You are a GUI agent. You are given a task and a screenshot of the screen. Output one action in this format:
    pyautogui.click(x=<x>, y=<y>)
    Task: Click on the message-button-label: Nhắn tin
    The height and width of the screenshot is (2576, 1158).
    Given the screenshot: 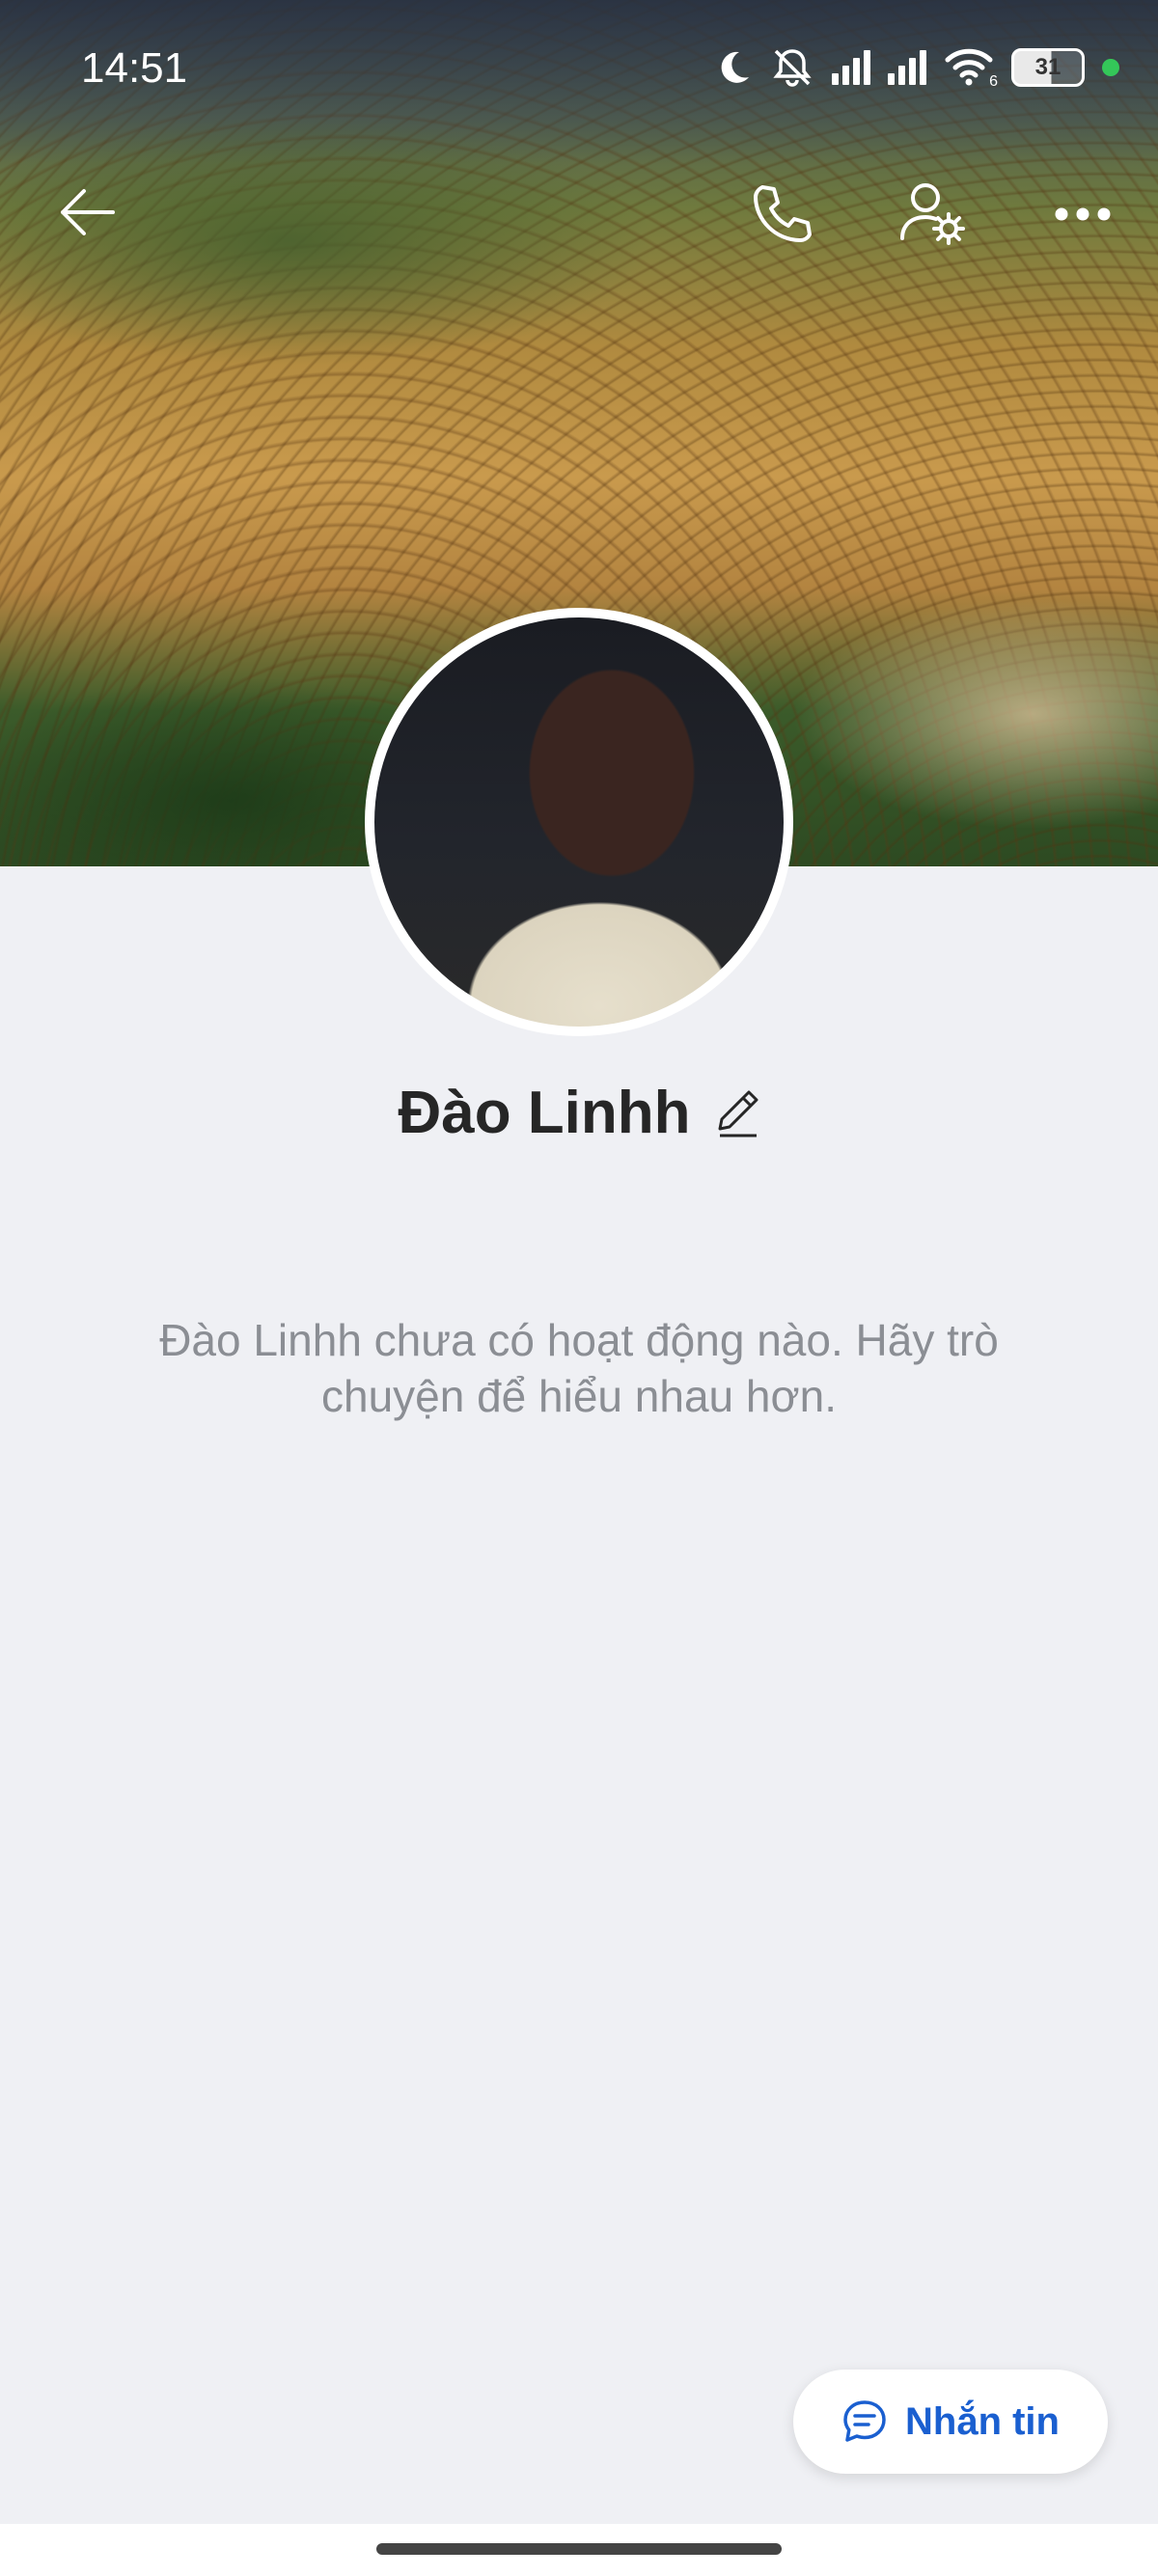 What is the action you would take?
    pyautogui.click(x=982, y=2421)
    